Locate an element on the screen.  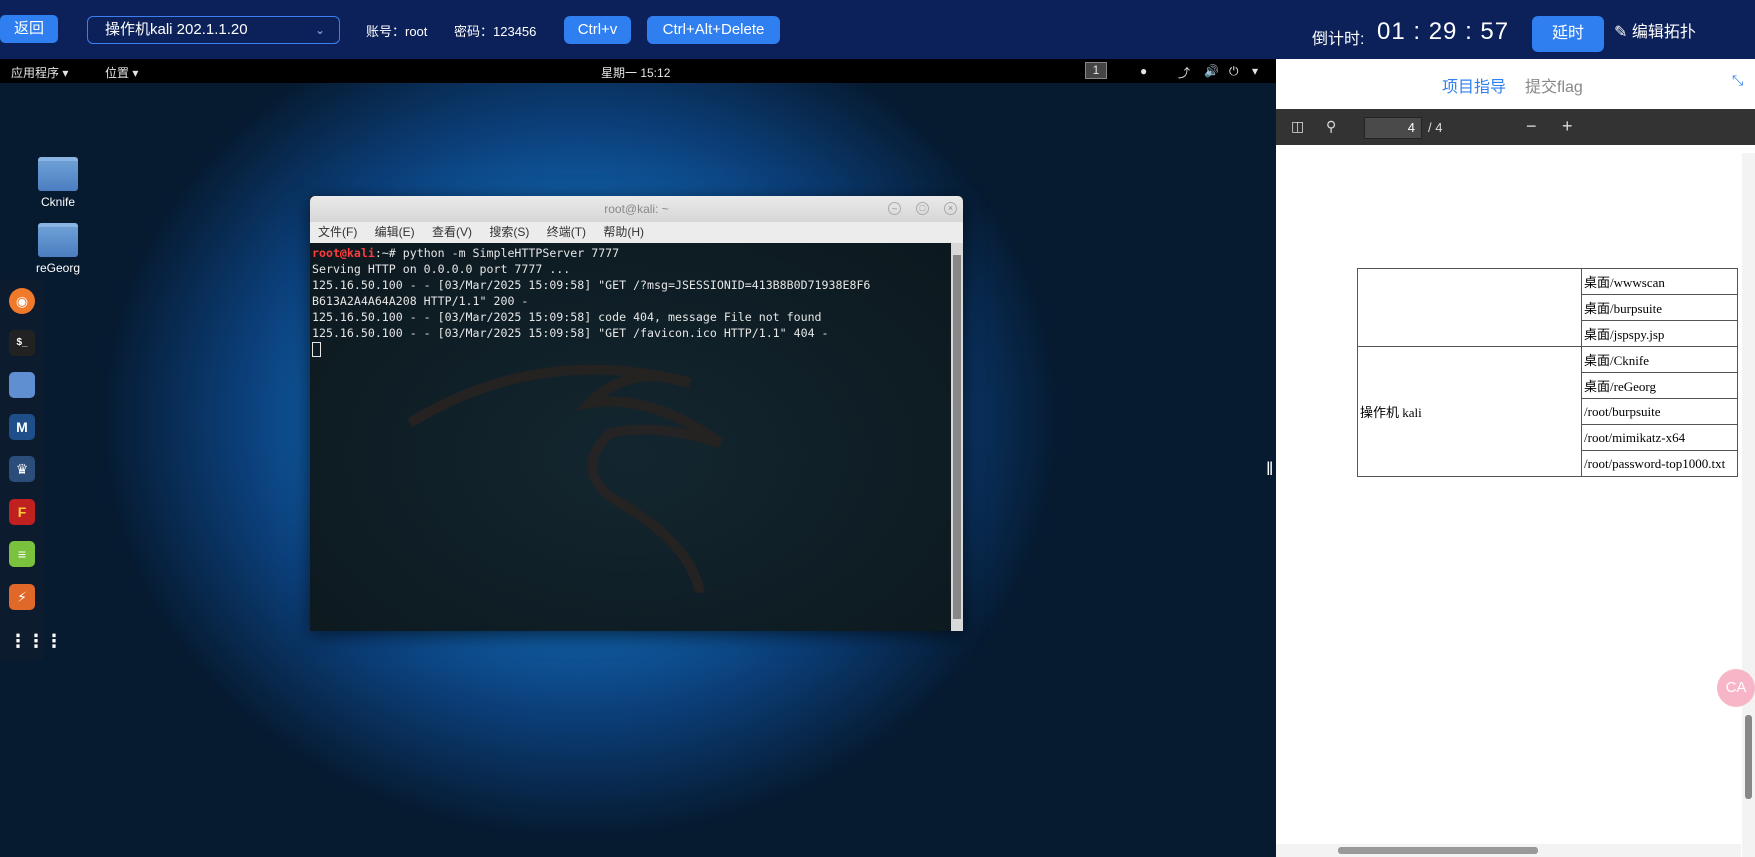
minimize-icon: – is located at coordinates (894, 208).